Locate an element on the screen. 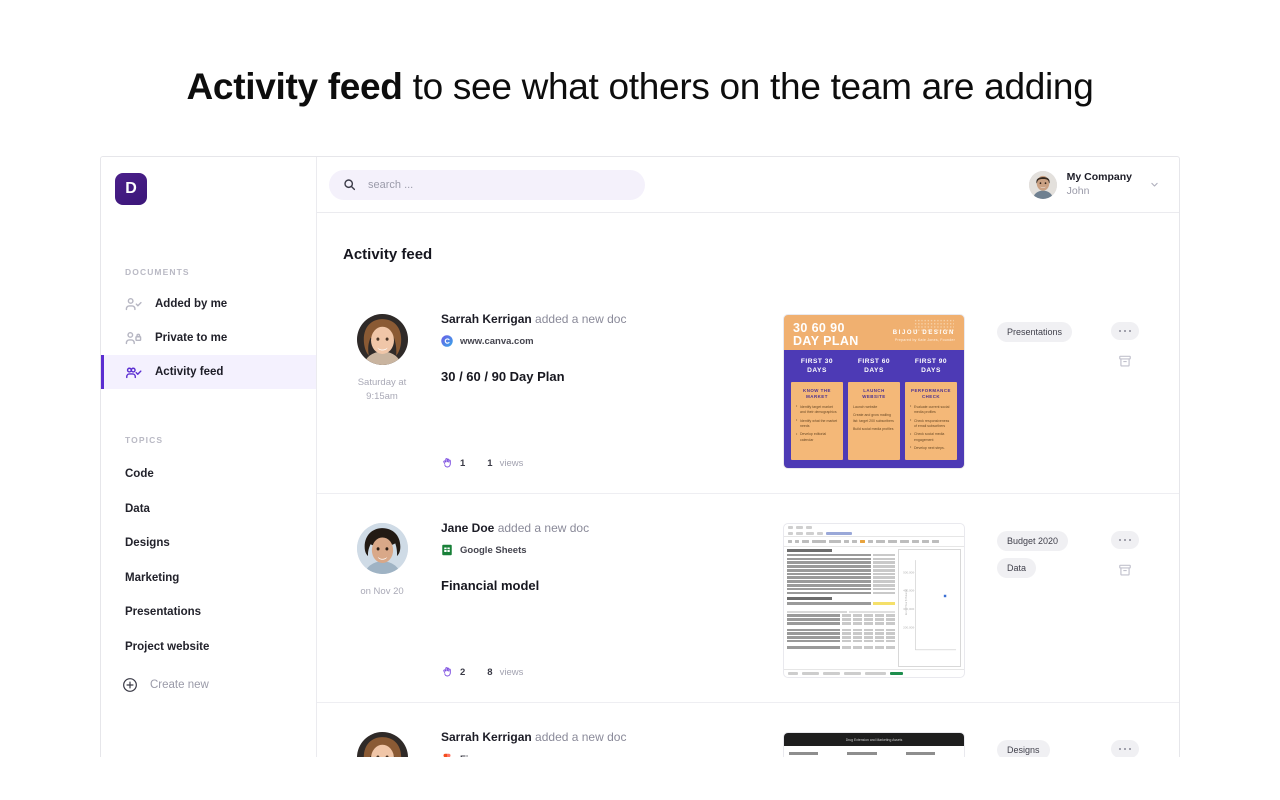 This screenshot has width=1280, height=800. dot is located at coordinates (1130, 749).